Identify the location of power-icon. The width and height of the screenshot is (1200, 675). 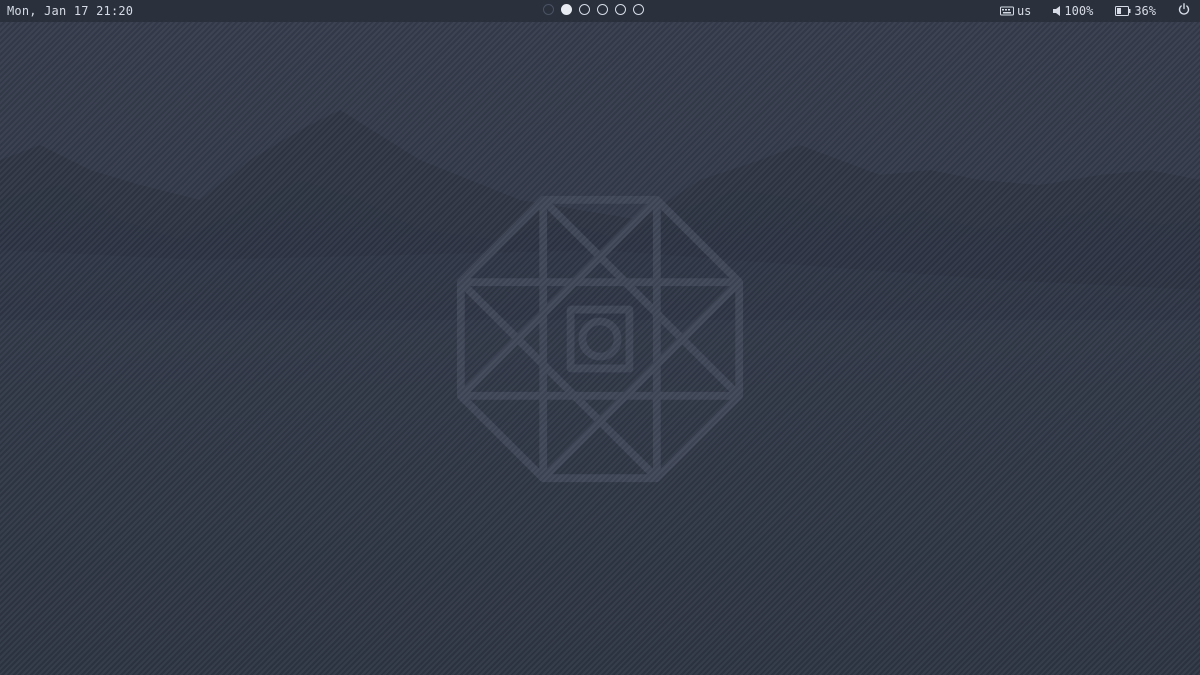
(1184, 11).